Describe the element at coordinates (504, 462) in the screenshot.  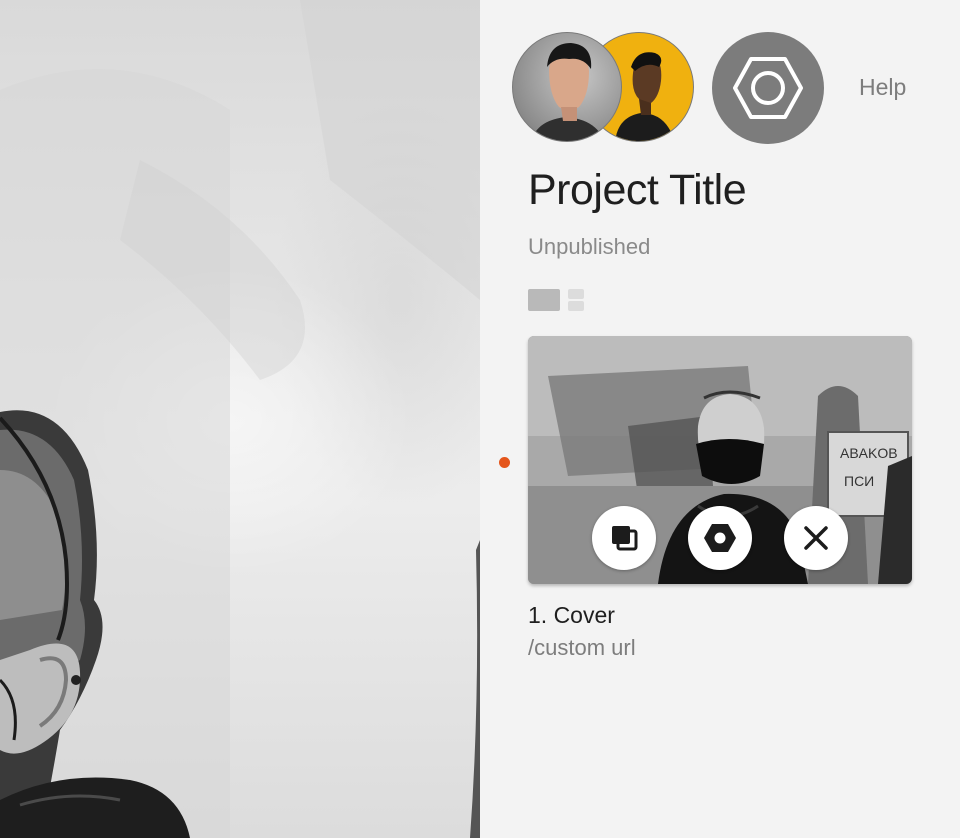
I see `active-page-indicator` at that location.